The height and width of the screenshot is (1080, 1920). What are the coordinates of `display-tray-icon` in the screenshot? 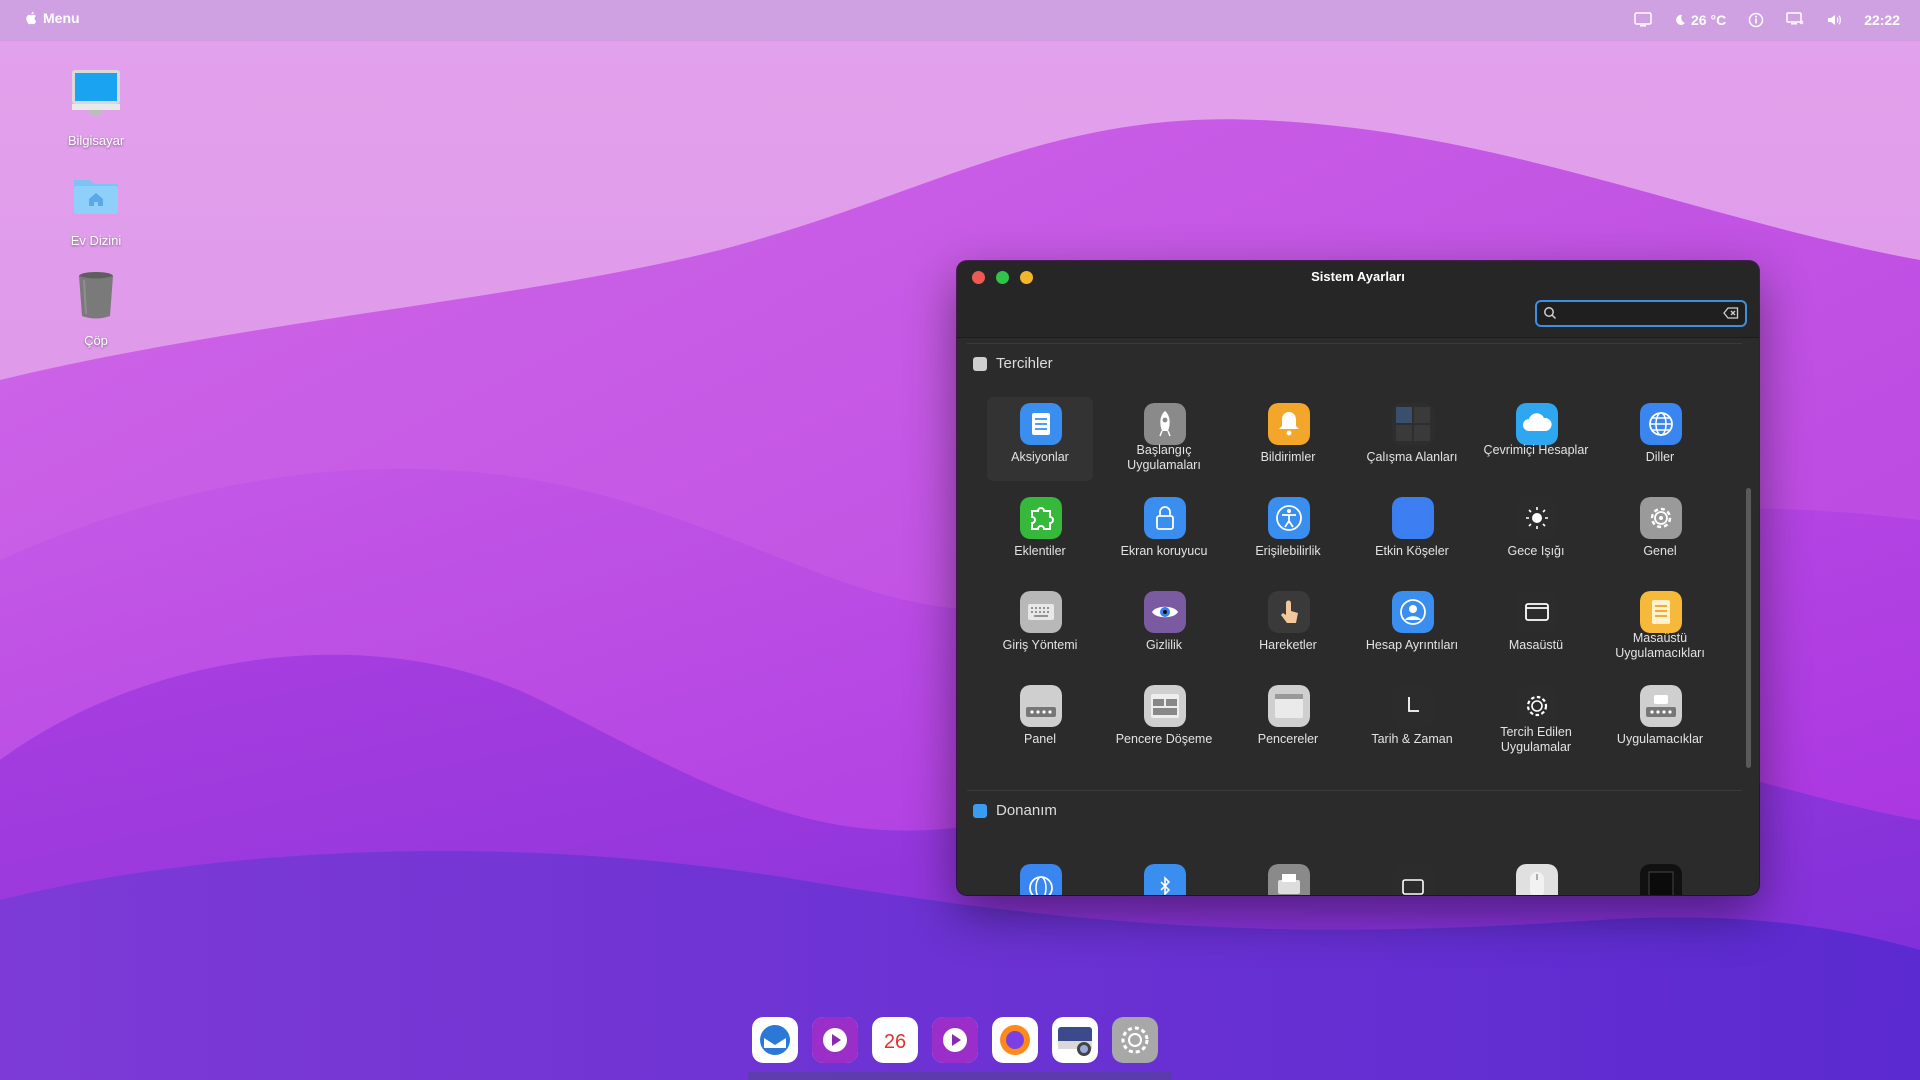 It's located at (1643, 20).